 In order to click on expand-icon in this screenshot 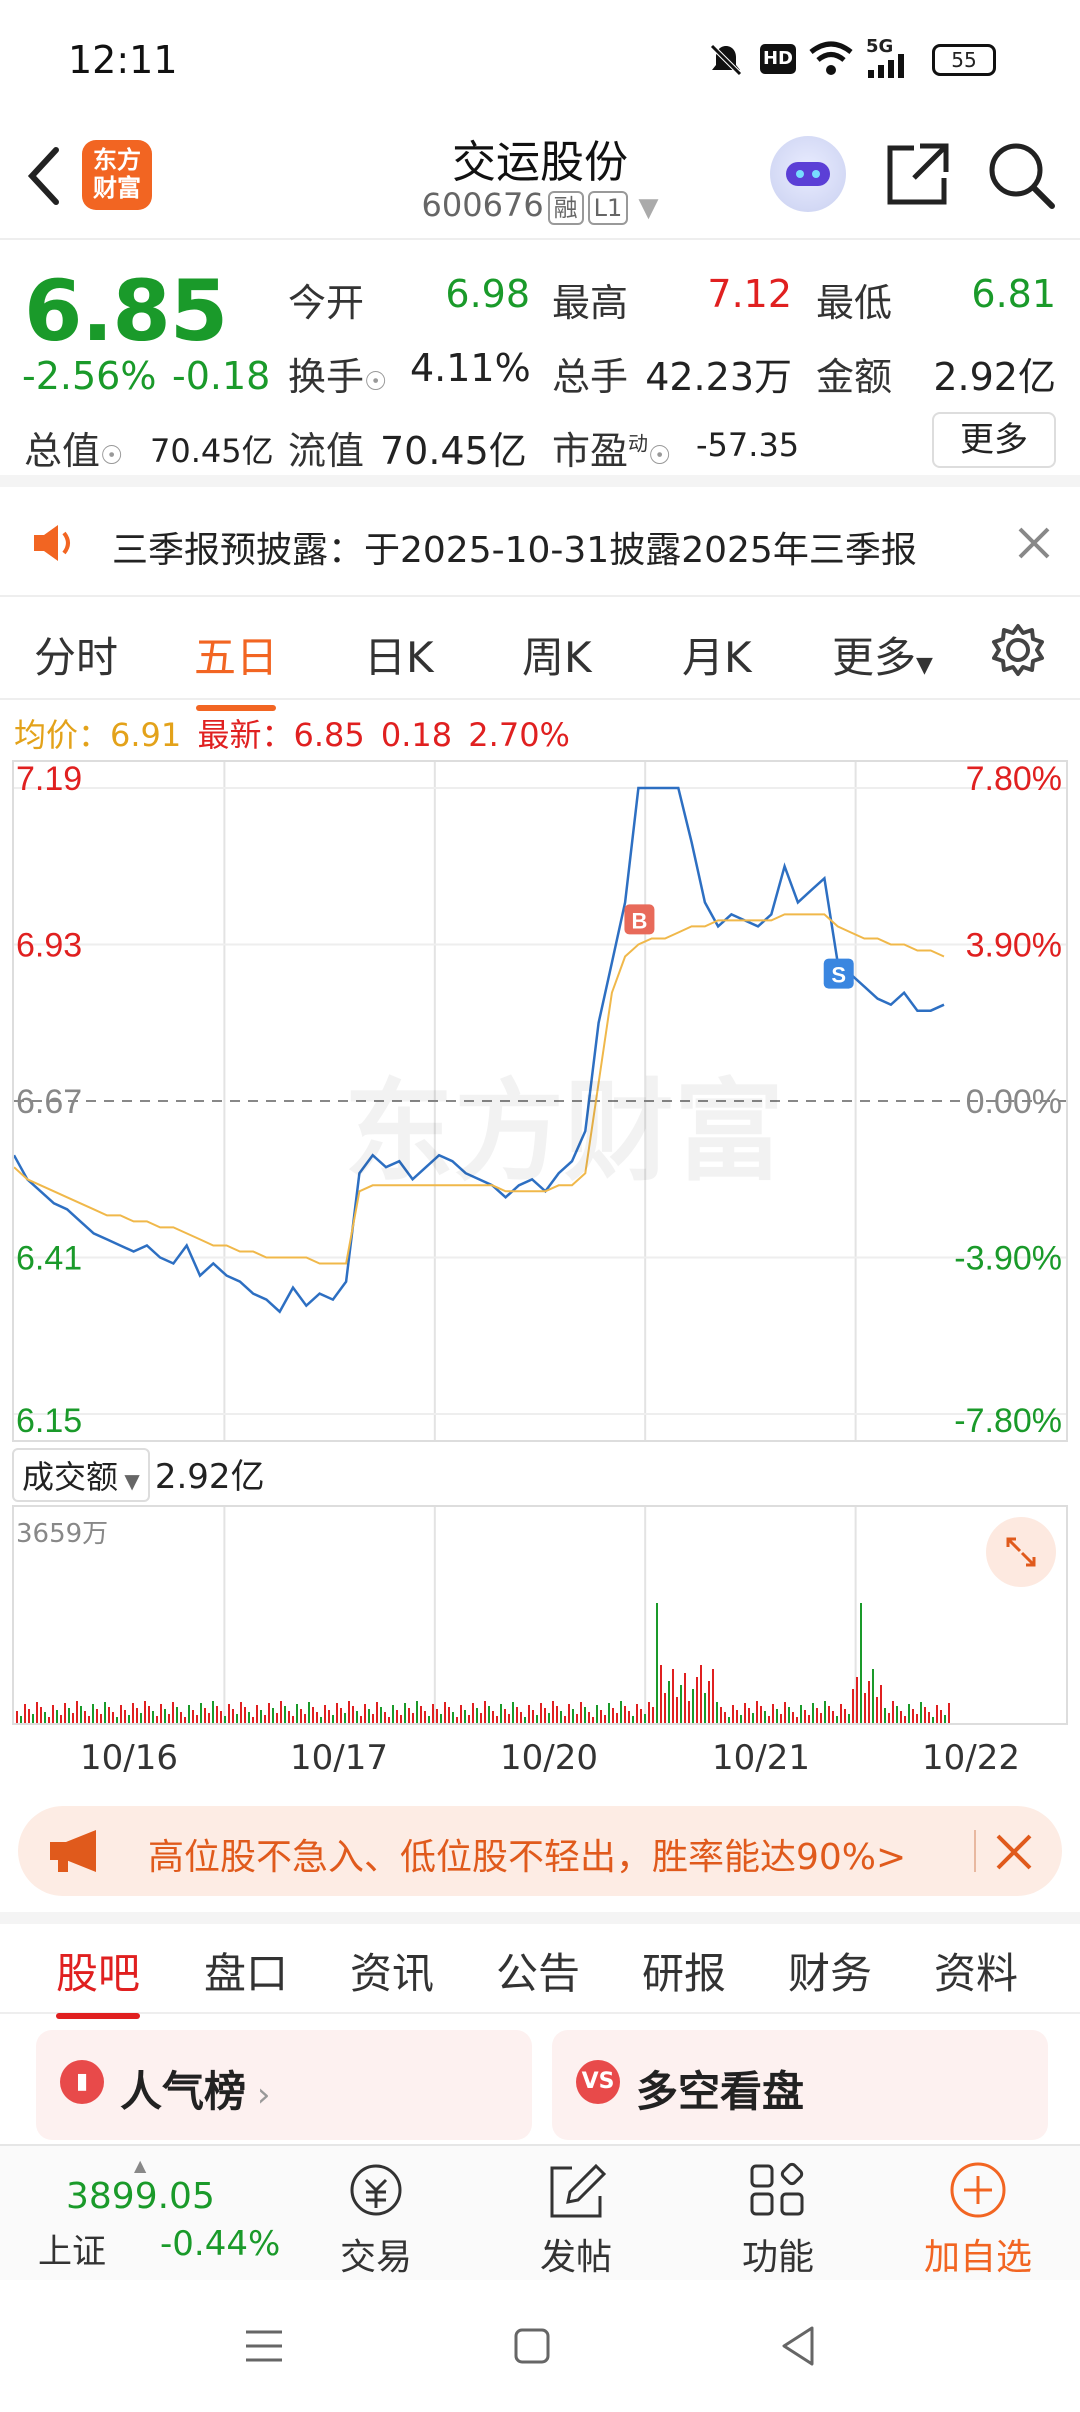, I will do `click(1021, 1552)`.